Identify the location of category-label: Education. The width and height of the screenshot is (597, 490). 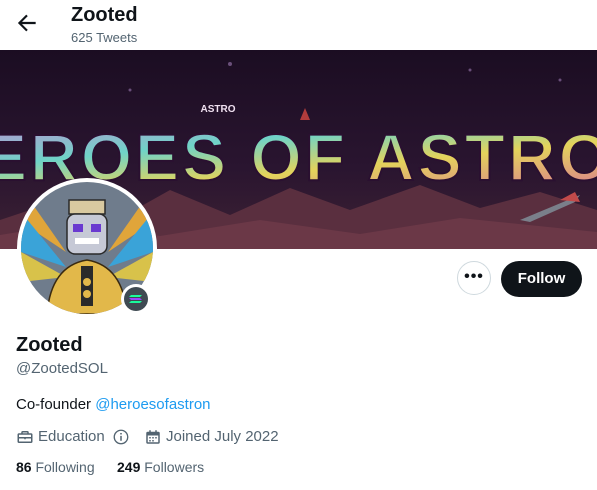
(71, 436).